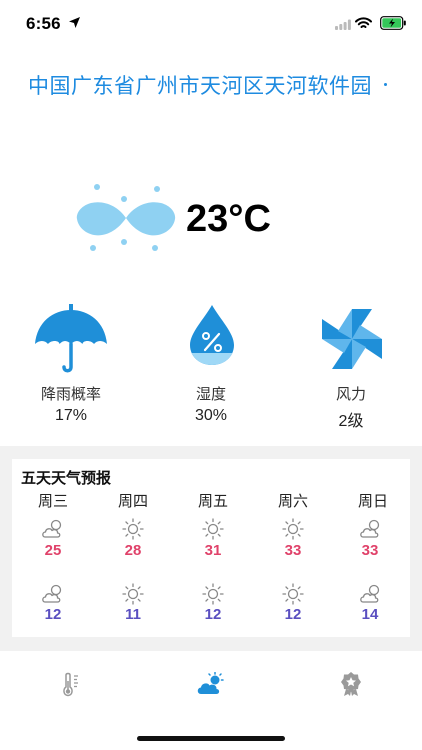  What do you see at coordinates (200, 85) in the screenshot?
I see `location-title: 中国广东省广州市天河区天河软件园` at bounding box center [200, 85].